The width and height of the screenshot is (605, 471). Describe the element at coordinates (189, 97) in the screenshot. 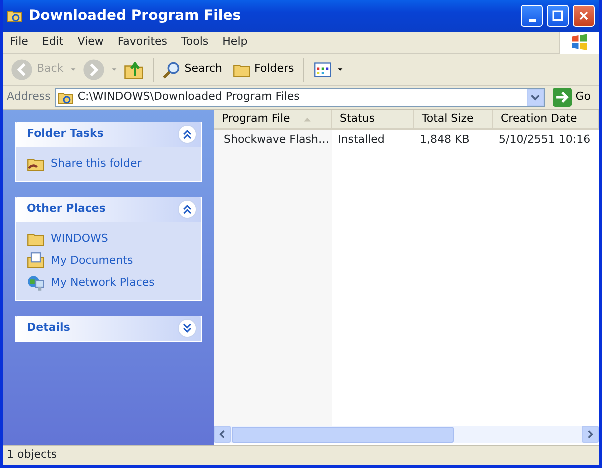

I see `address-text: C:\WINDOWS\Downloaded Program Files` at that location.